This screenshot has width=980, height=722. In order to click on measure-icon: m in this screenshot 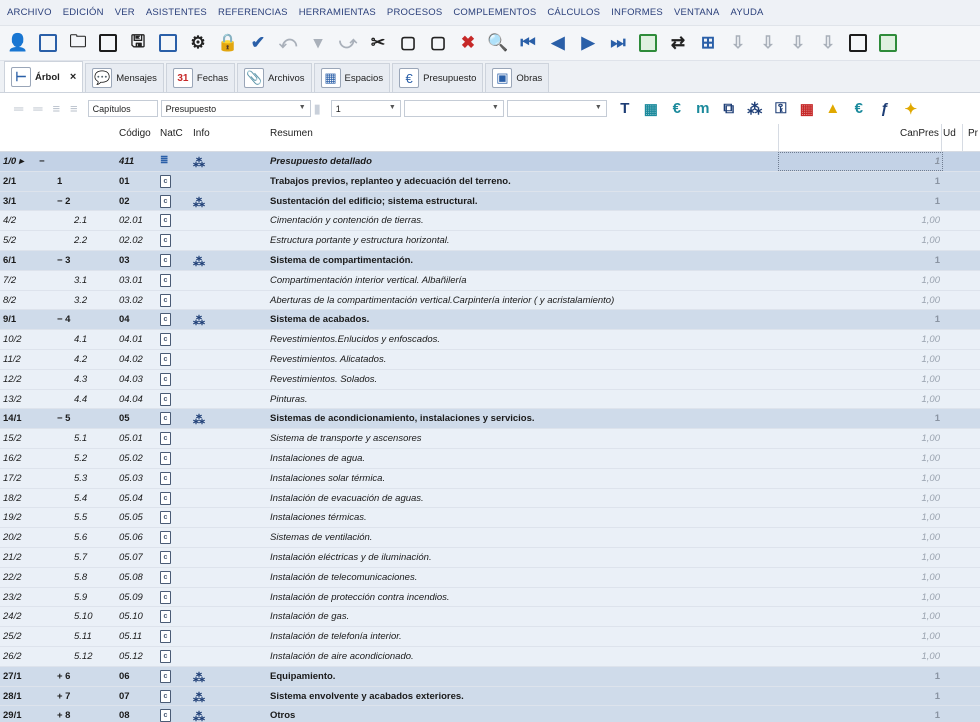, I will do `click(703, 109)`.